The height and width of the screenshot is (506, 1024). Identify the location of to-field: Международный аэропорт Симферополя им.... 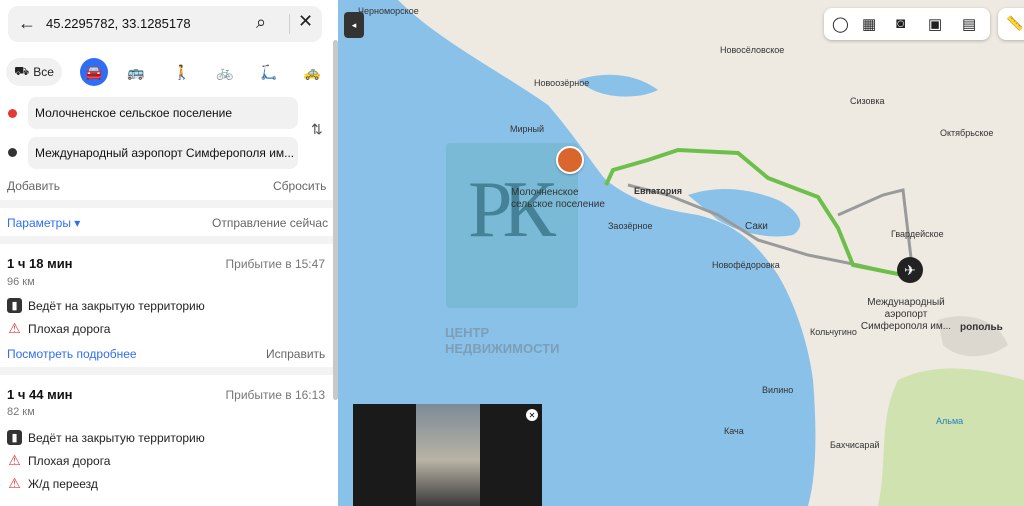
(163, 153).